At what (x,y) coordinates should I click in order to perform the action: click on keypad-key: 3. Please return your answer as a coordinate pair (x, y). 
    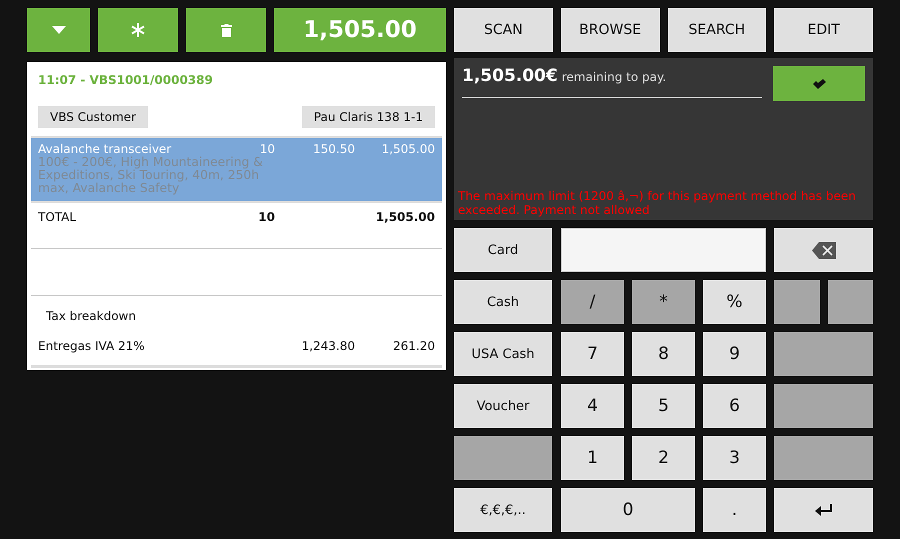
    Looking at the image, I should click on (734, 458).